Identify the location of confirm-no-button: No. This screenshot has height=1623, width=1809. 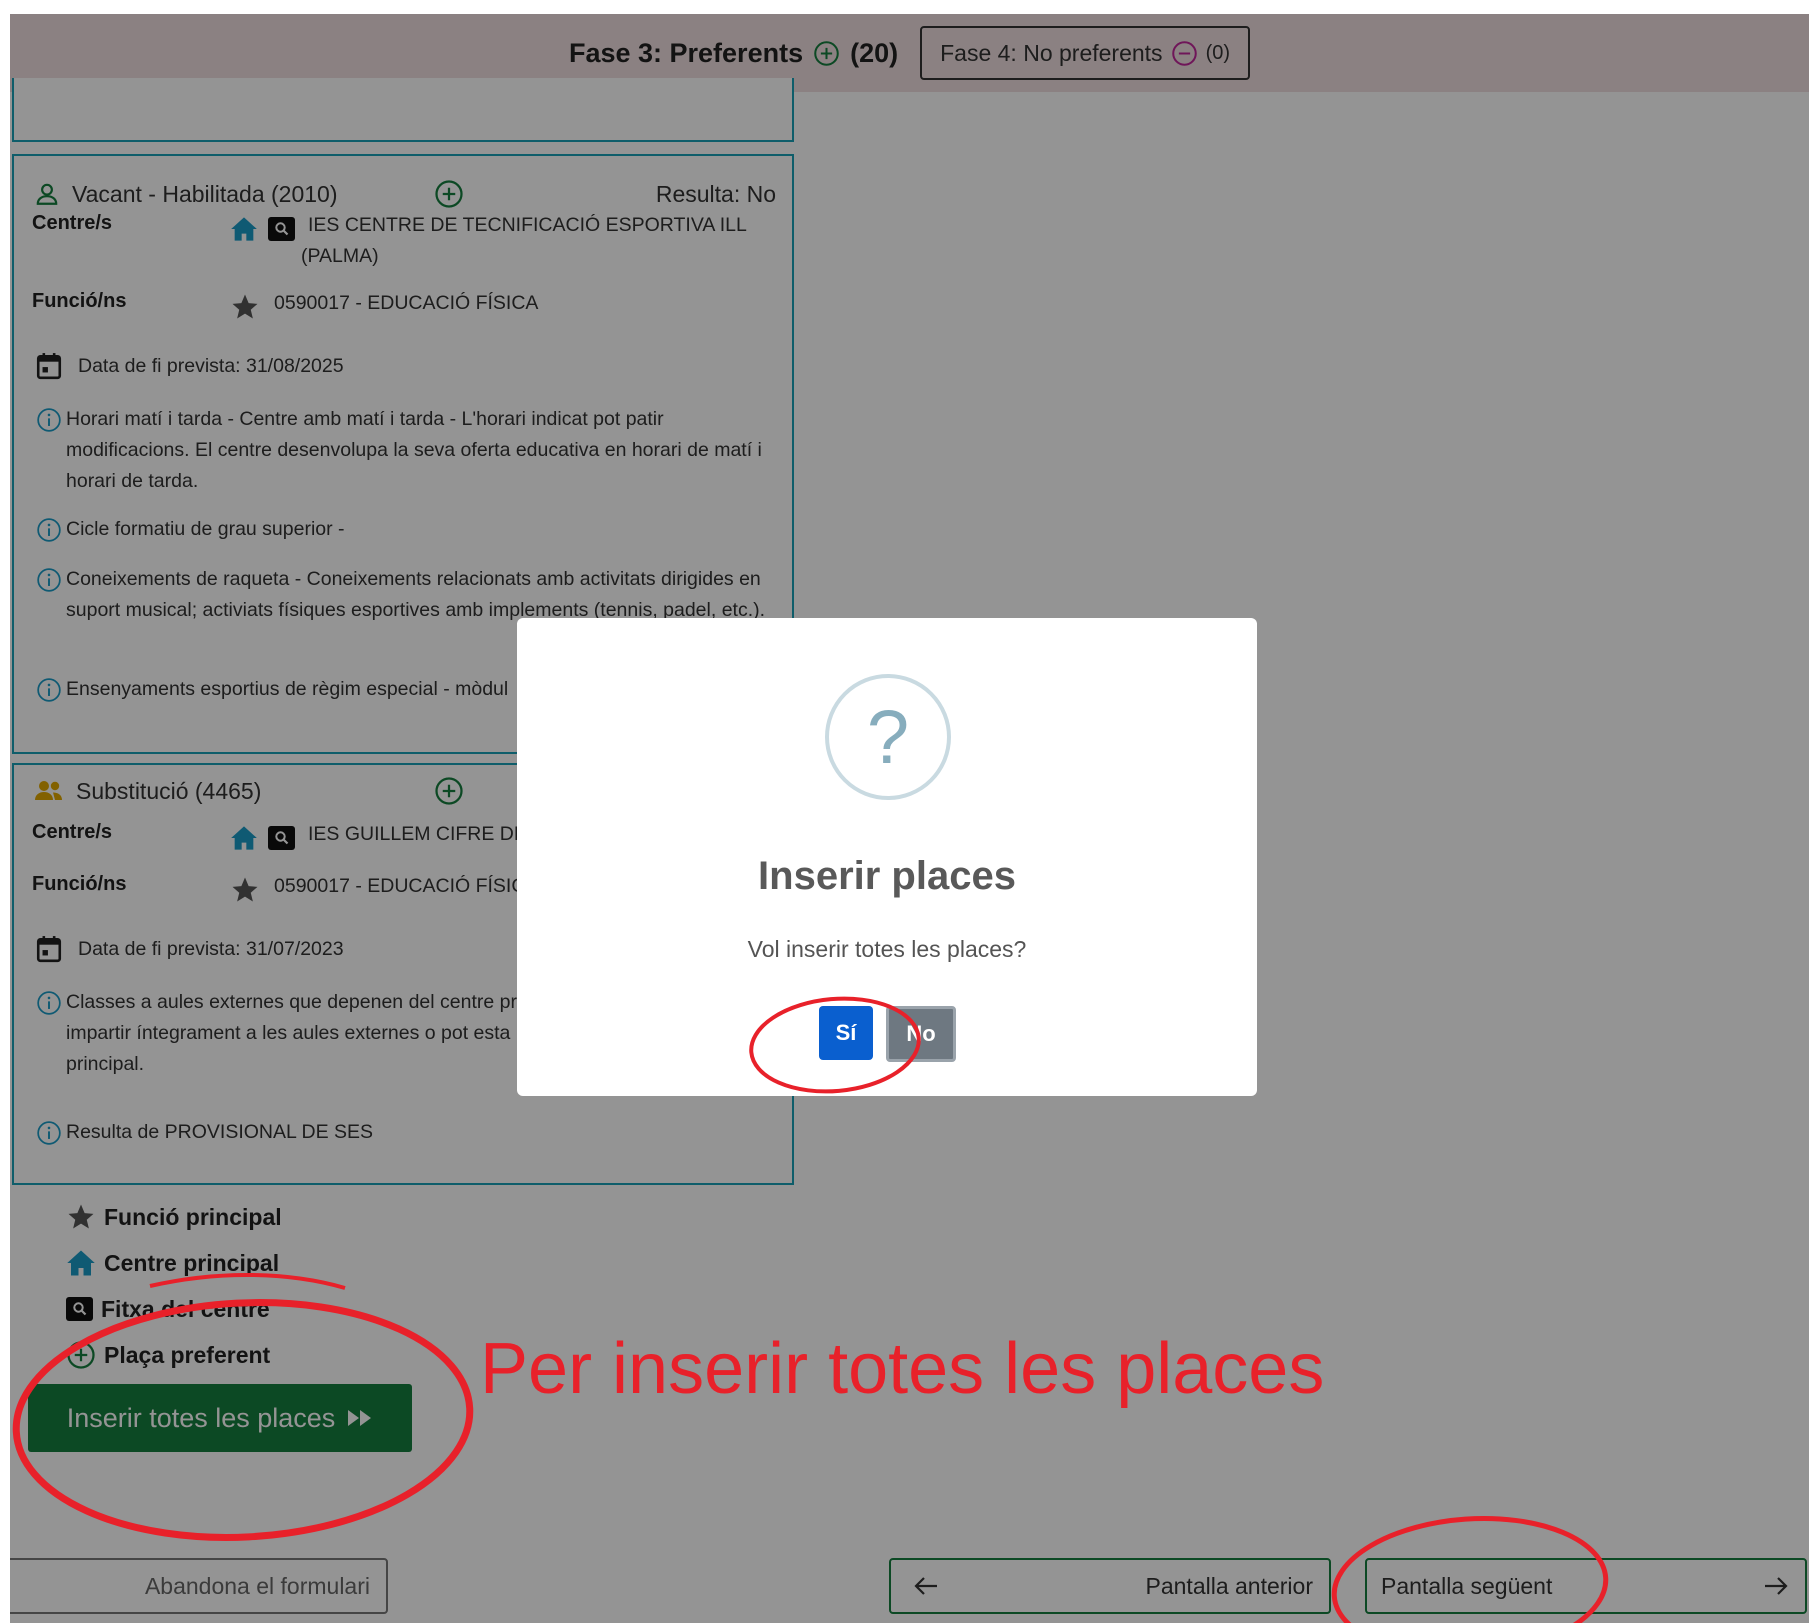
(921, 1034).